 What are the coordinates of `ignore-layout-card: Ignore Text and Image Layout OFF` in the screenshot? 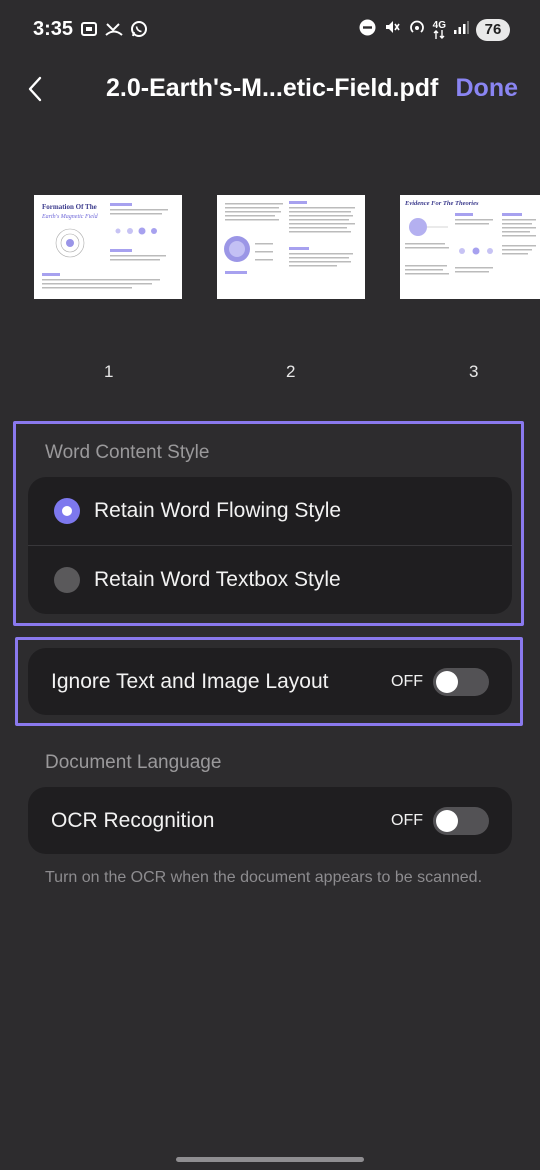 It's located at (270, 681).